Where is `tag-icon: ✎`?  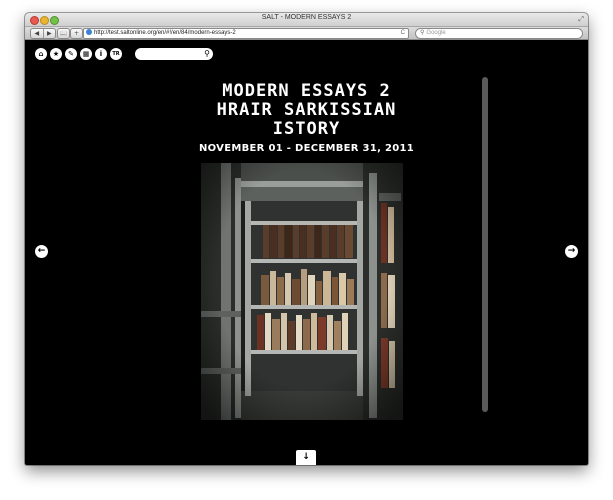
tag-icon: ✎ is located at coordinates (71, 54).